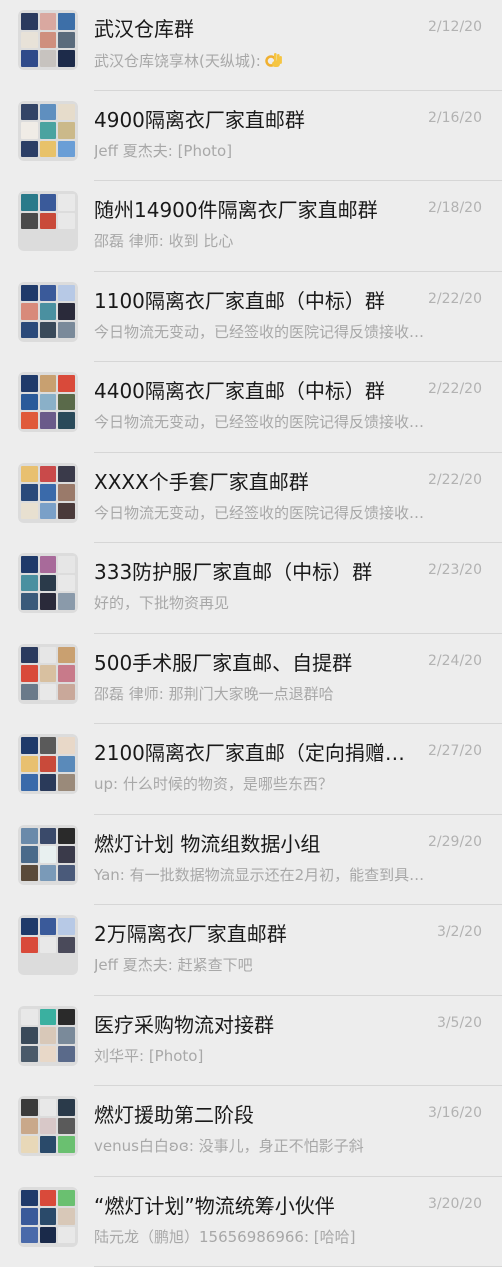  I want to click on chat-last-message: 好的，下批物资再见, so click(264, 603).